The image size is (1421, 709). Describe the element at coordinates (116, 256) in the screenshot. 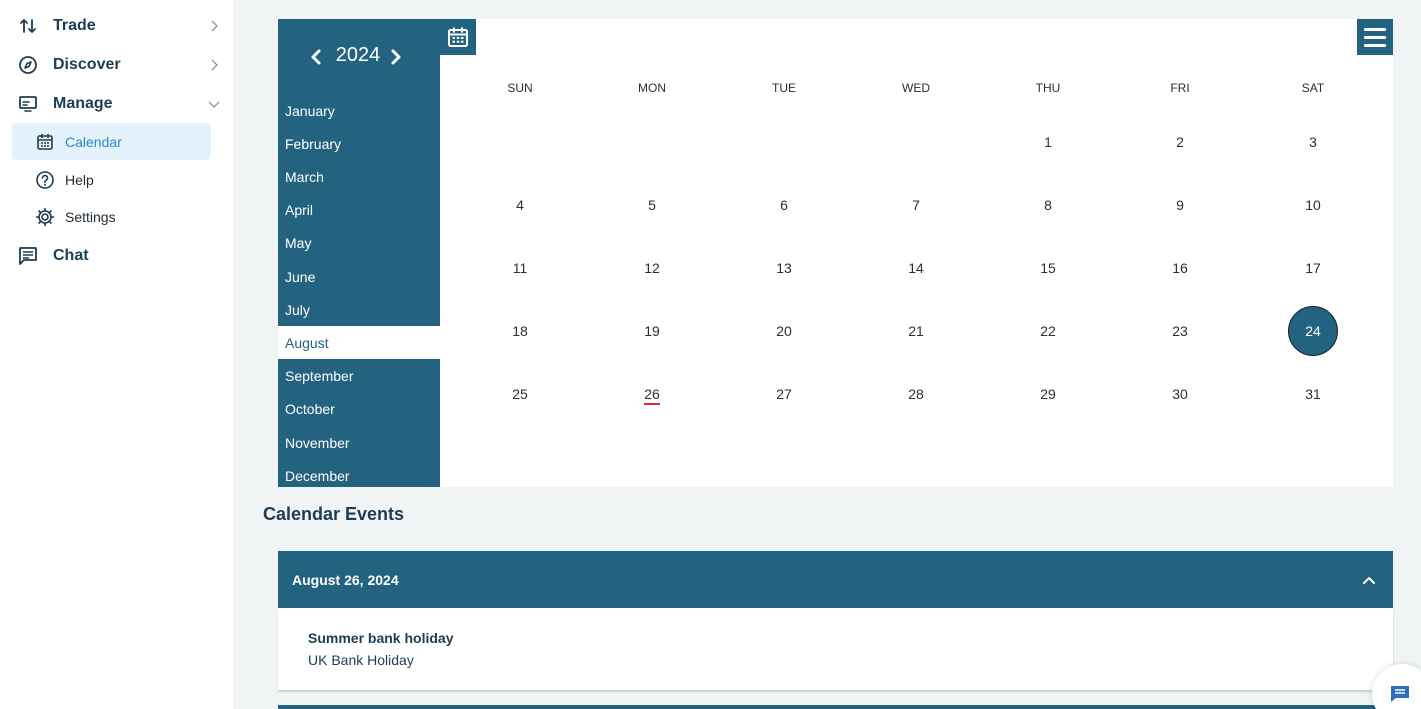

I see `nav-item-chat: Chat` at that location.